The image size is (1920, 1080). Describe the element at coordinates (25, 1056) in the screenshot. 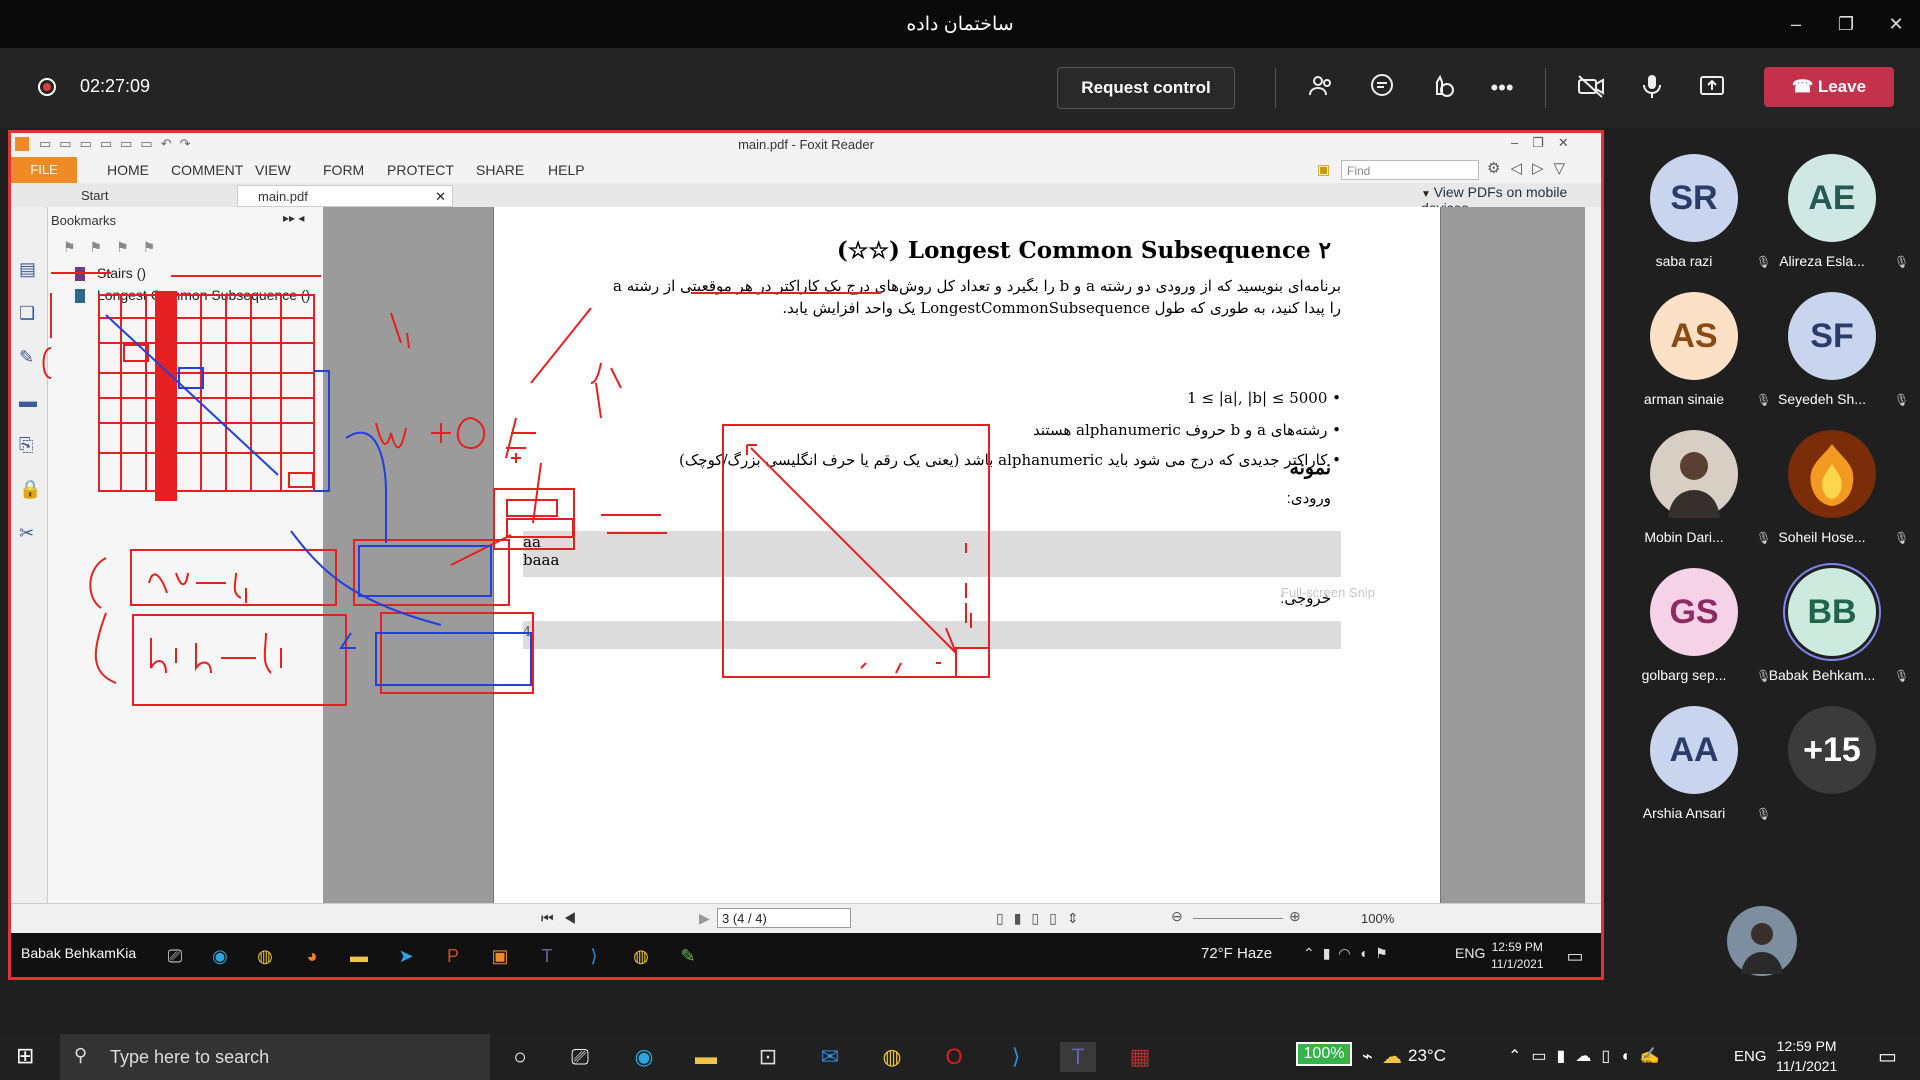

I see `windows-start-icon: ⊞` at that location.